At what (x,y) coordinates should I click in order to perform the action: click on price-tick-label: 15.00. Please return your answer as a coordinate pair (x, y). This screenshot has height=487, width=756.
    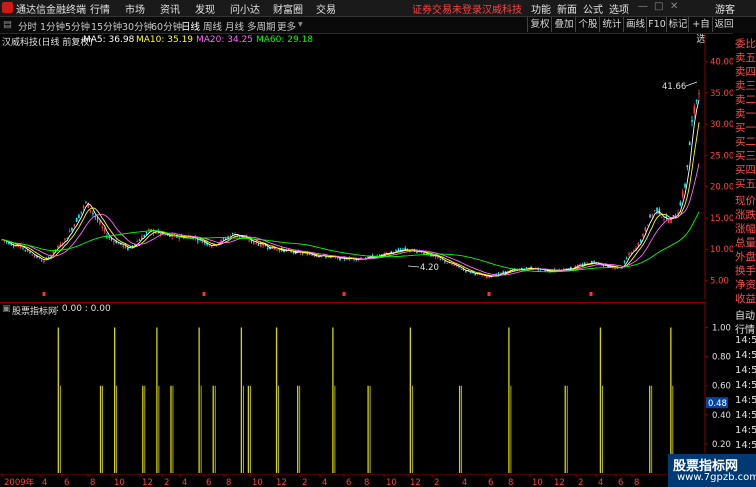
    Looking at the image, I should click on (721, 219).